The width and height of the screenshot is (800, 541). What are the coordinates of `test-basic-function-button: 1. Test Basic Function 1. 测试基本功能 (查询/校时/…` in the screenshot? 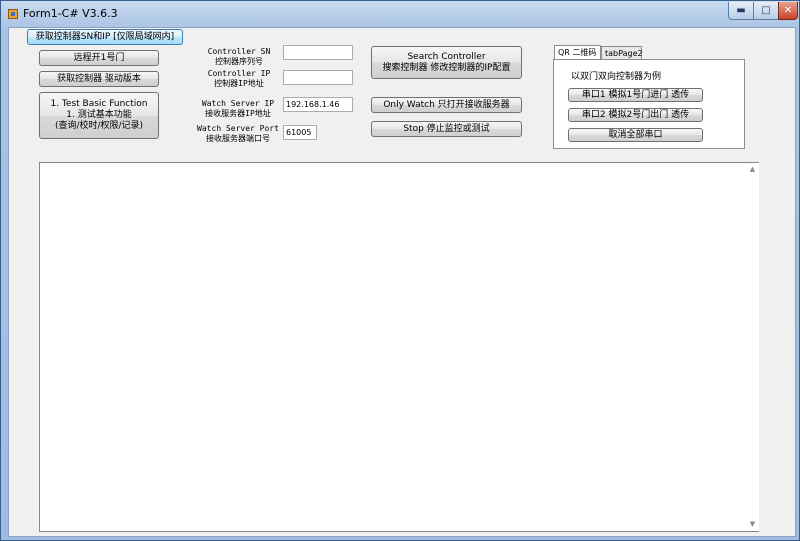 It's located at (99, 115).